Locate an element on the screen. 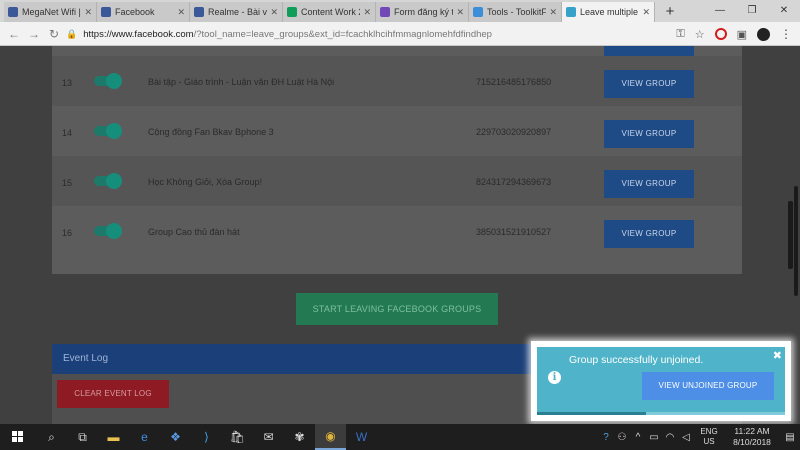  extension-icon: ▣ is located at coordinates (742, 34).